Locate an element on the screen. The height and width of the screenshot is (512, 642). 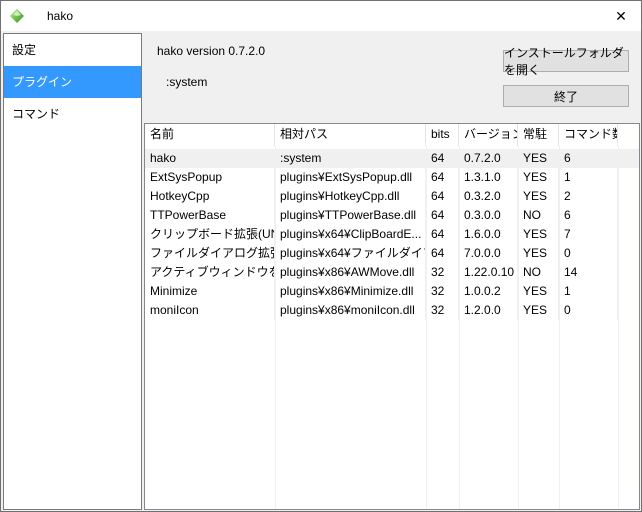
cell-name: HotkeyCpp is located at coordinates (210, 196).